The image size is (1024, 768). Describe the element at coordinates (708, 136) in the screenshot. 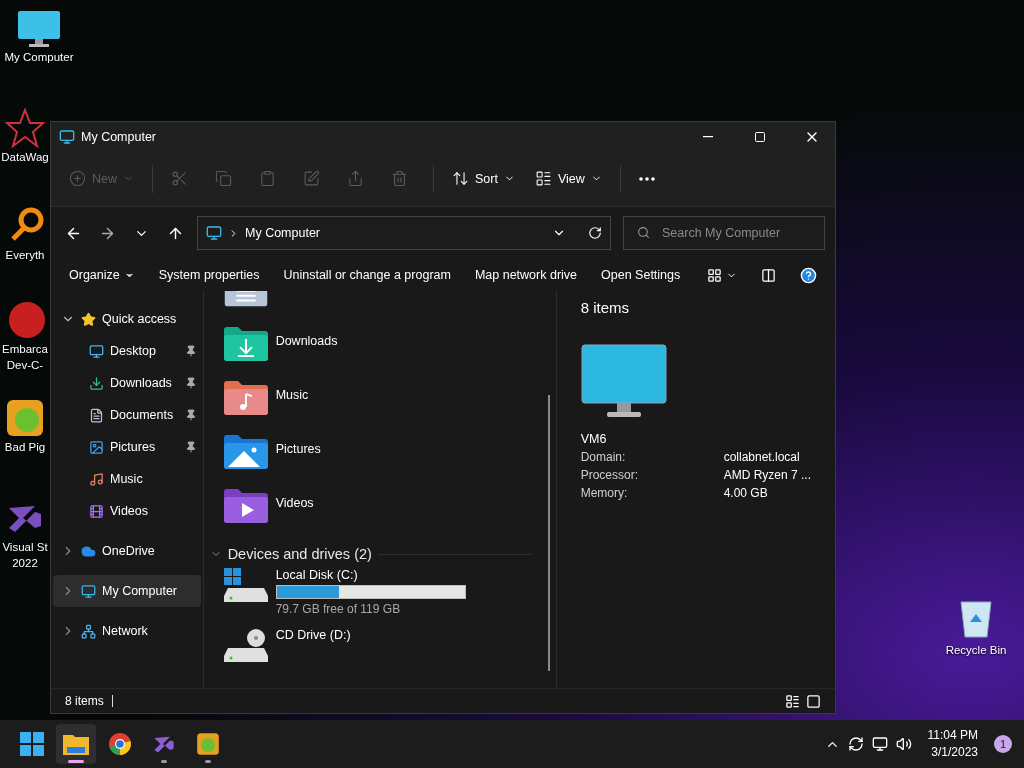

I see `minimize-icon` at that location.